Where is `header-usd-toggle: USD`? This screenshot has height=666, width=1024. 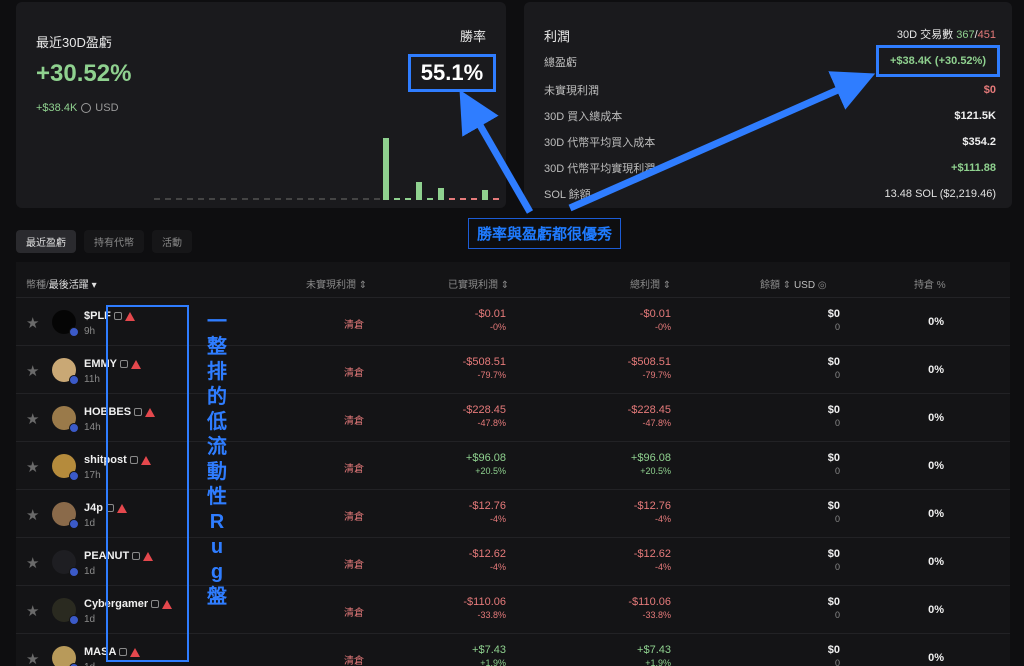 header-usd-toggle: USD is located at coordinates (804, 285).